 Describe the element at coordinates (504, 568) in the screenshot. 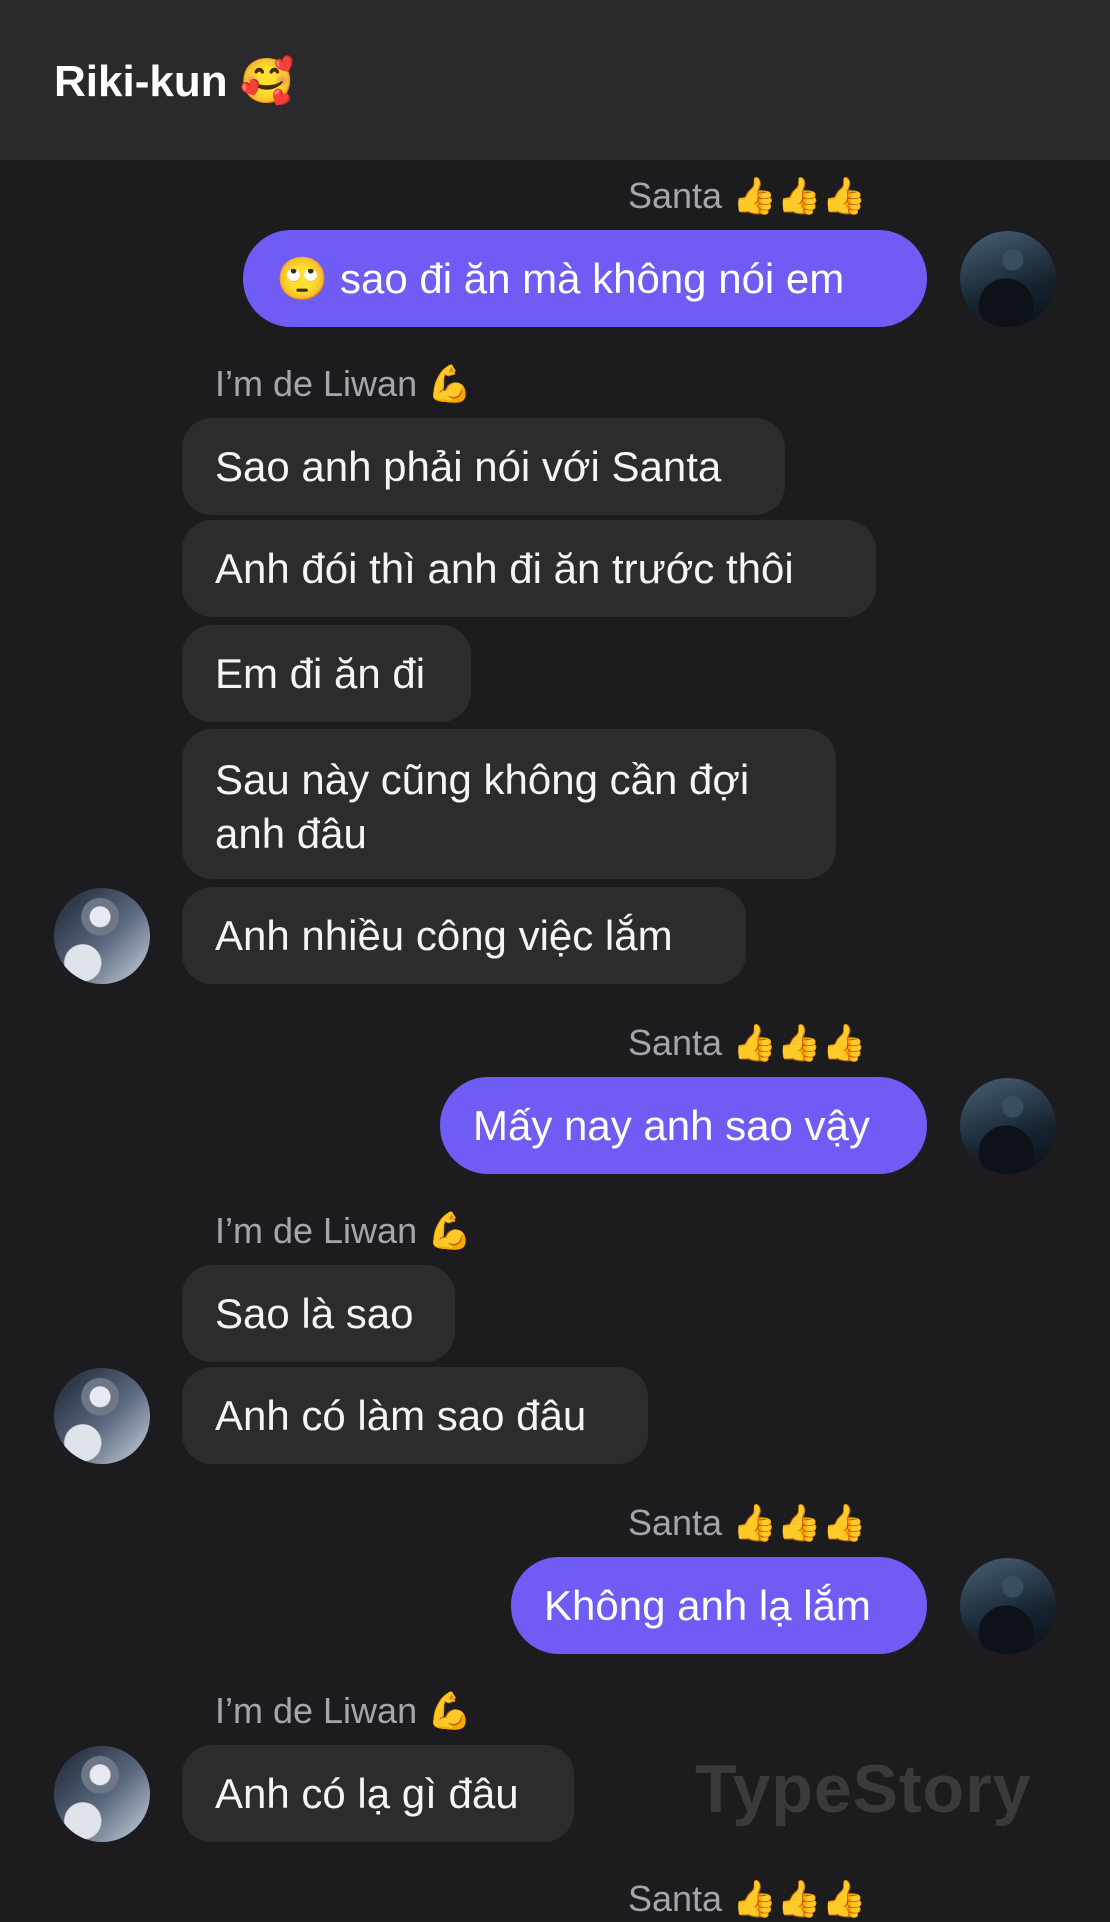

I see `message-text: Anh đói thì anh đi ăn trước thôi` at that location.